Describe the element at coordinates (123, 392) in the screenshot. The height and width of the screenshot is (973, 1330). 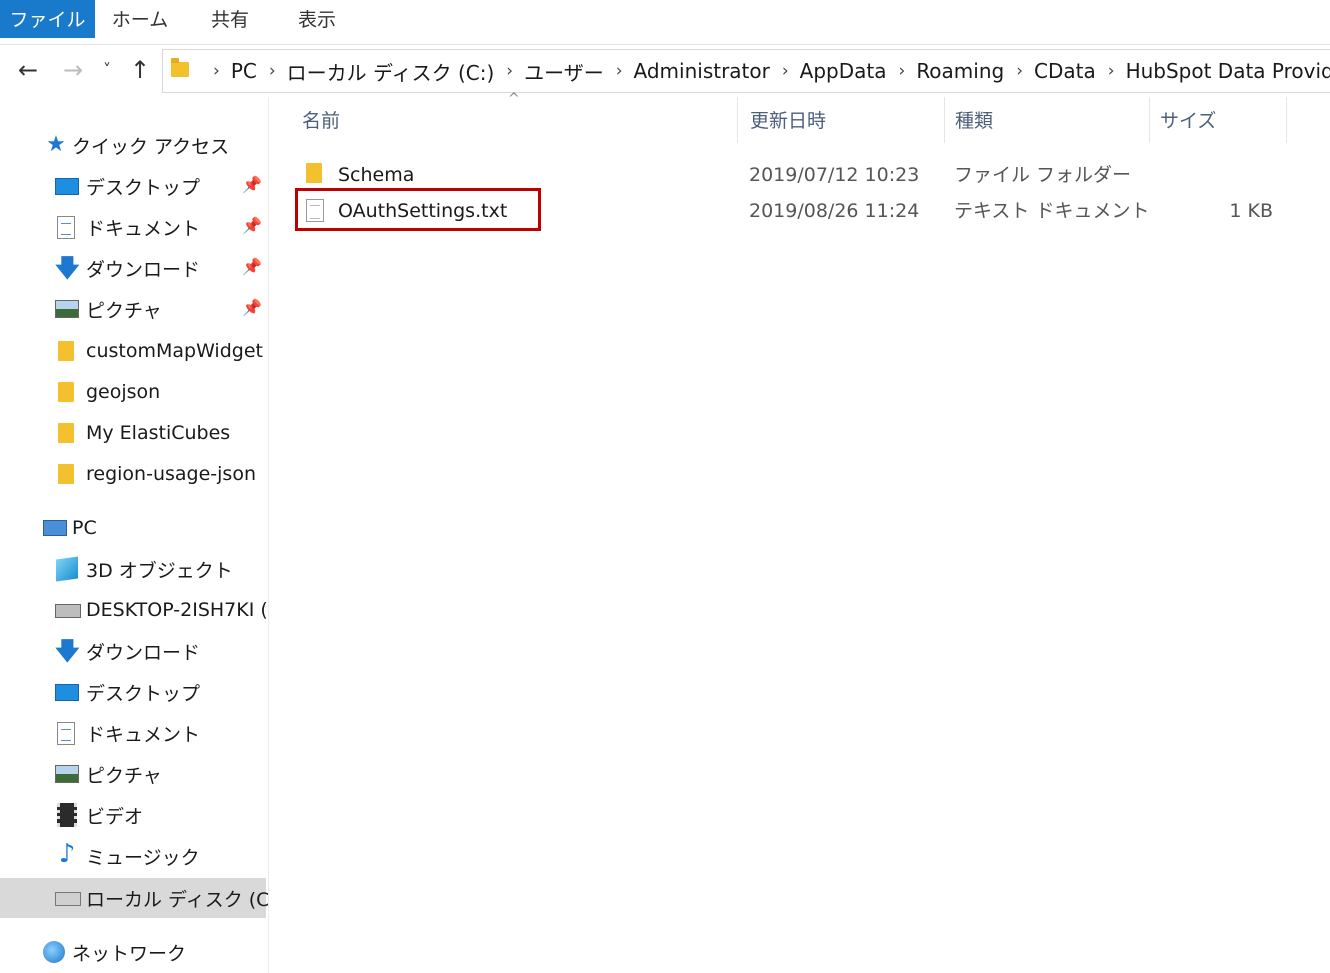
I see `sidebar-item-label: geojson` at that location.